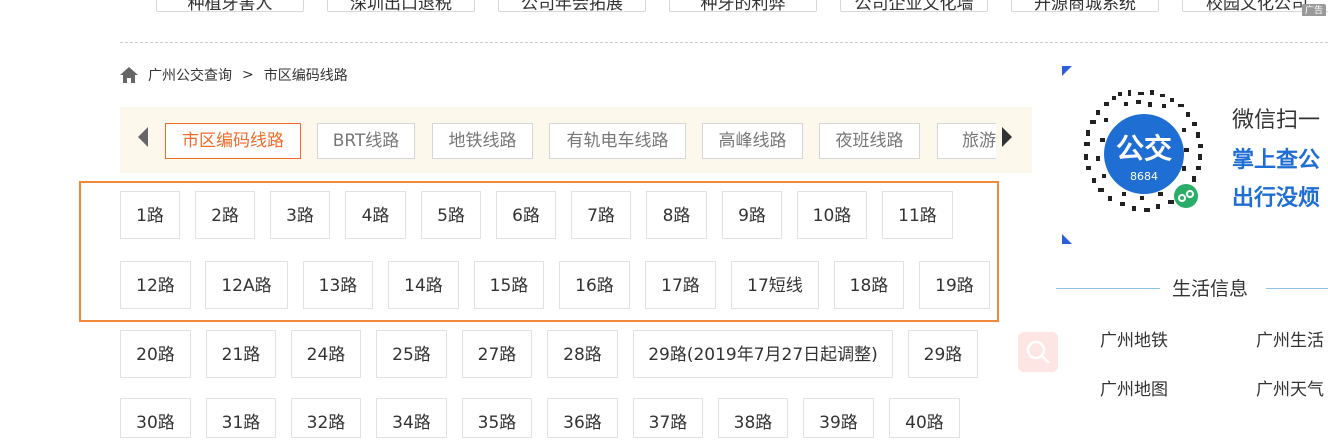 Image resolution: width=1328 pixels, height=447 pixels. Describe the element at coordinates (326, 354) in the screenshot. I see `route-link: 24路` at that location.